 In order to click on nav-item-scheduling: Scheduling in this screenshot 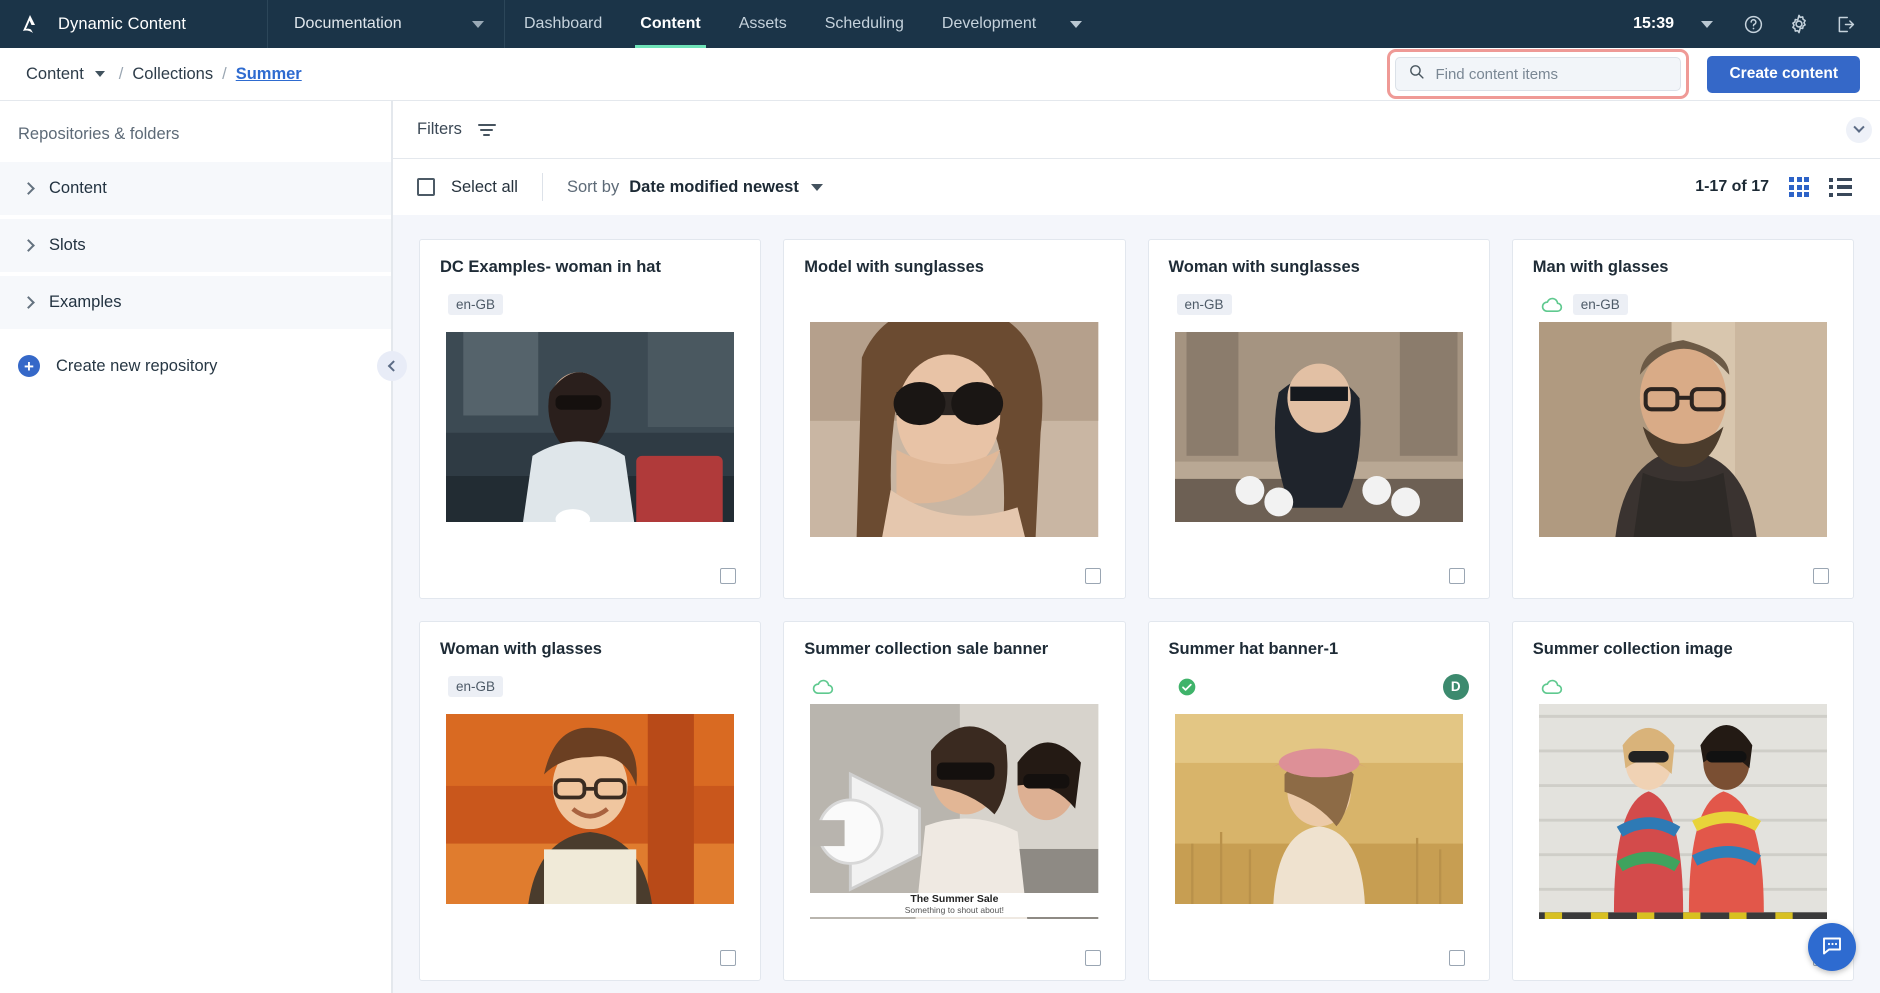, I will do `click(864, 24)`.